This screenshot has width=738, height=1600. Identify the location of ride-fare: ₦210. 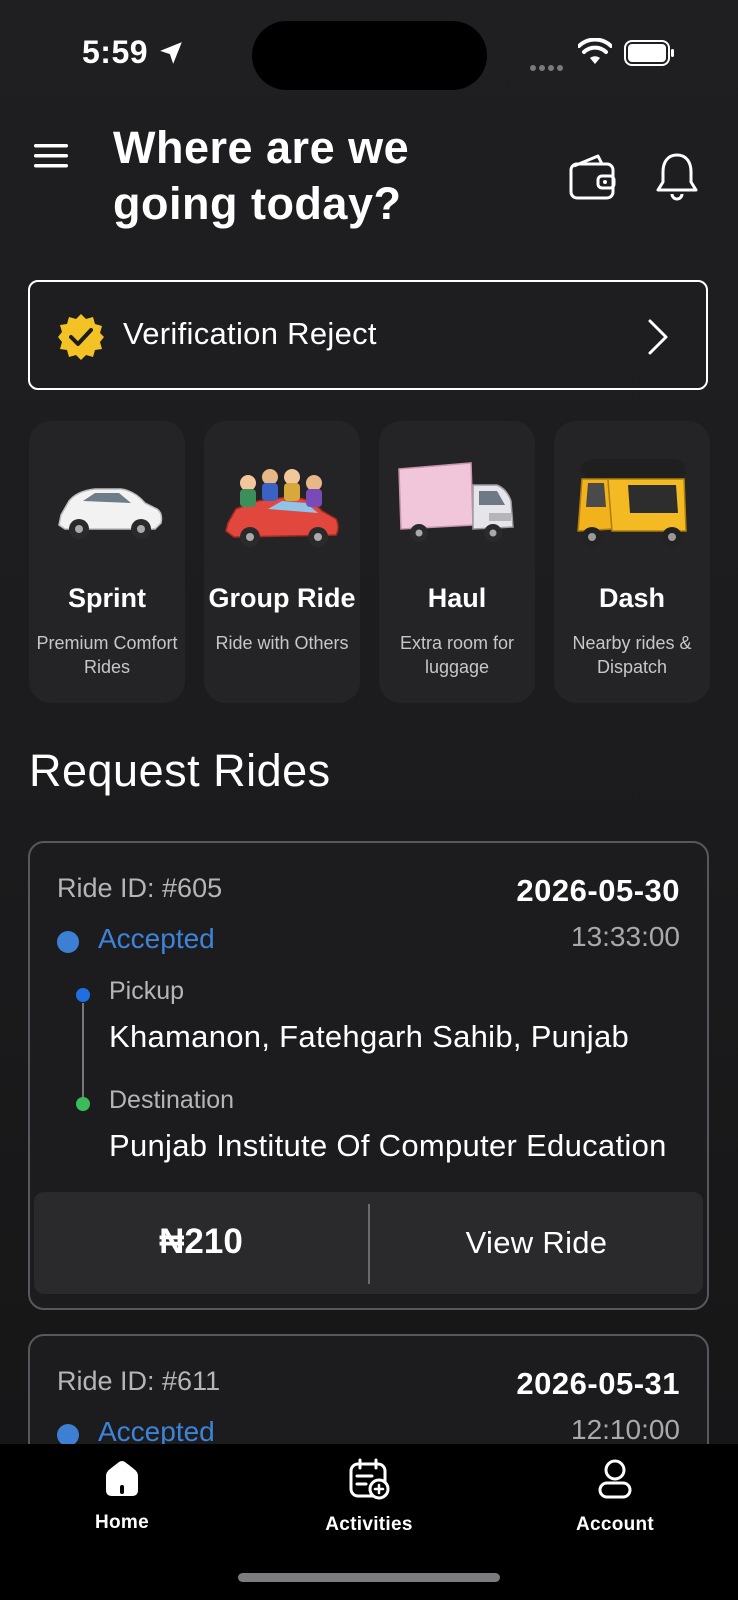
(201, 1241).